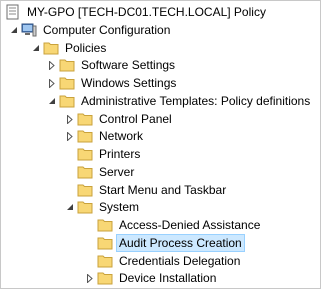 This screenshot has height=289, width=321. Describe the element at coordinates (168, 278) in the screenshot. I see `tree-item-label: Device Installation` at that location.